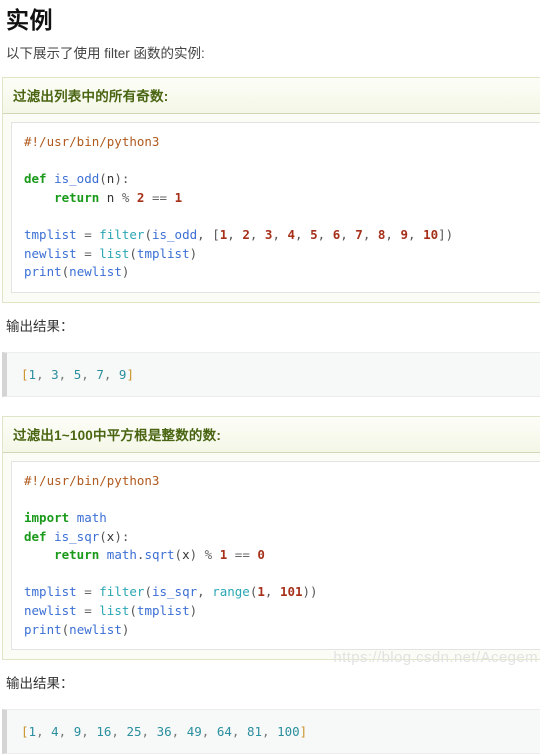 The width and height of the screenshot is (542, 754). What do you see at coordinates (40, 684) in the screenshot?
I see `output-label-2: 输出结果：` at bounding box center [40, 684].